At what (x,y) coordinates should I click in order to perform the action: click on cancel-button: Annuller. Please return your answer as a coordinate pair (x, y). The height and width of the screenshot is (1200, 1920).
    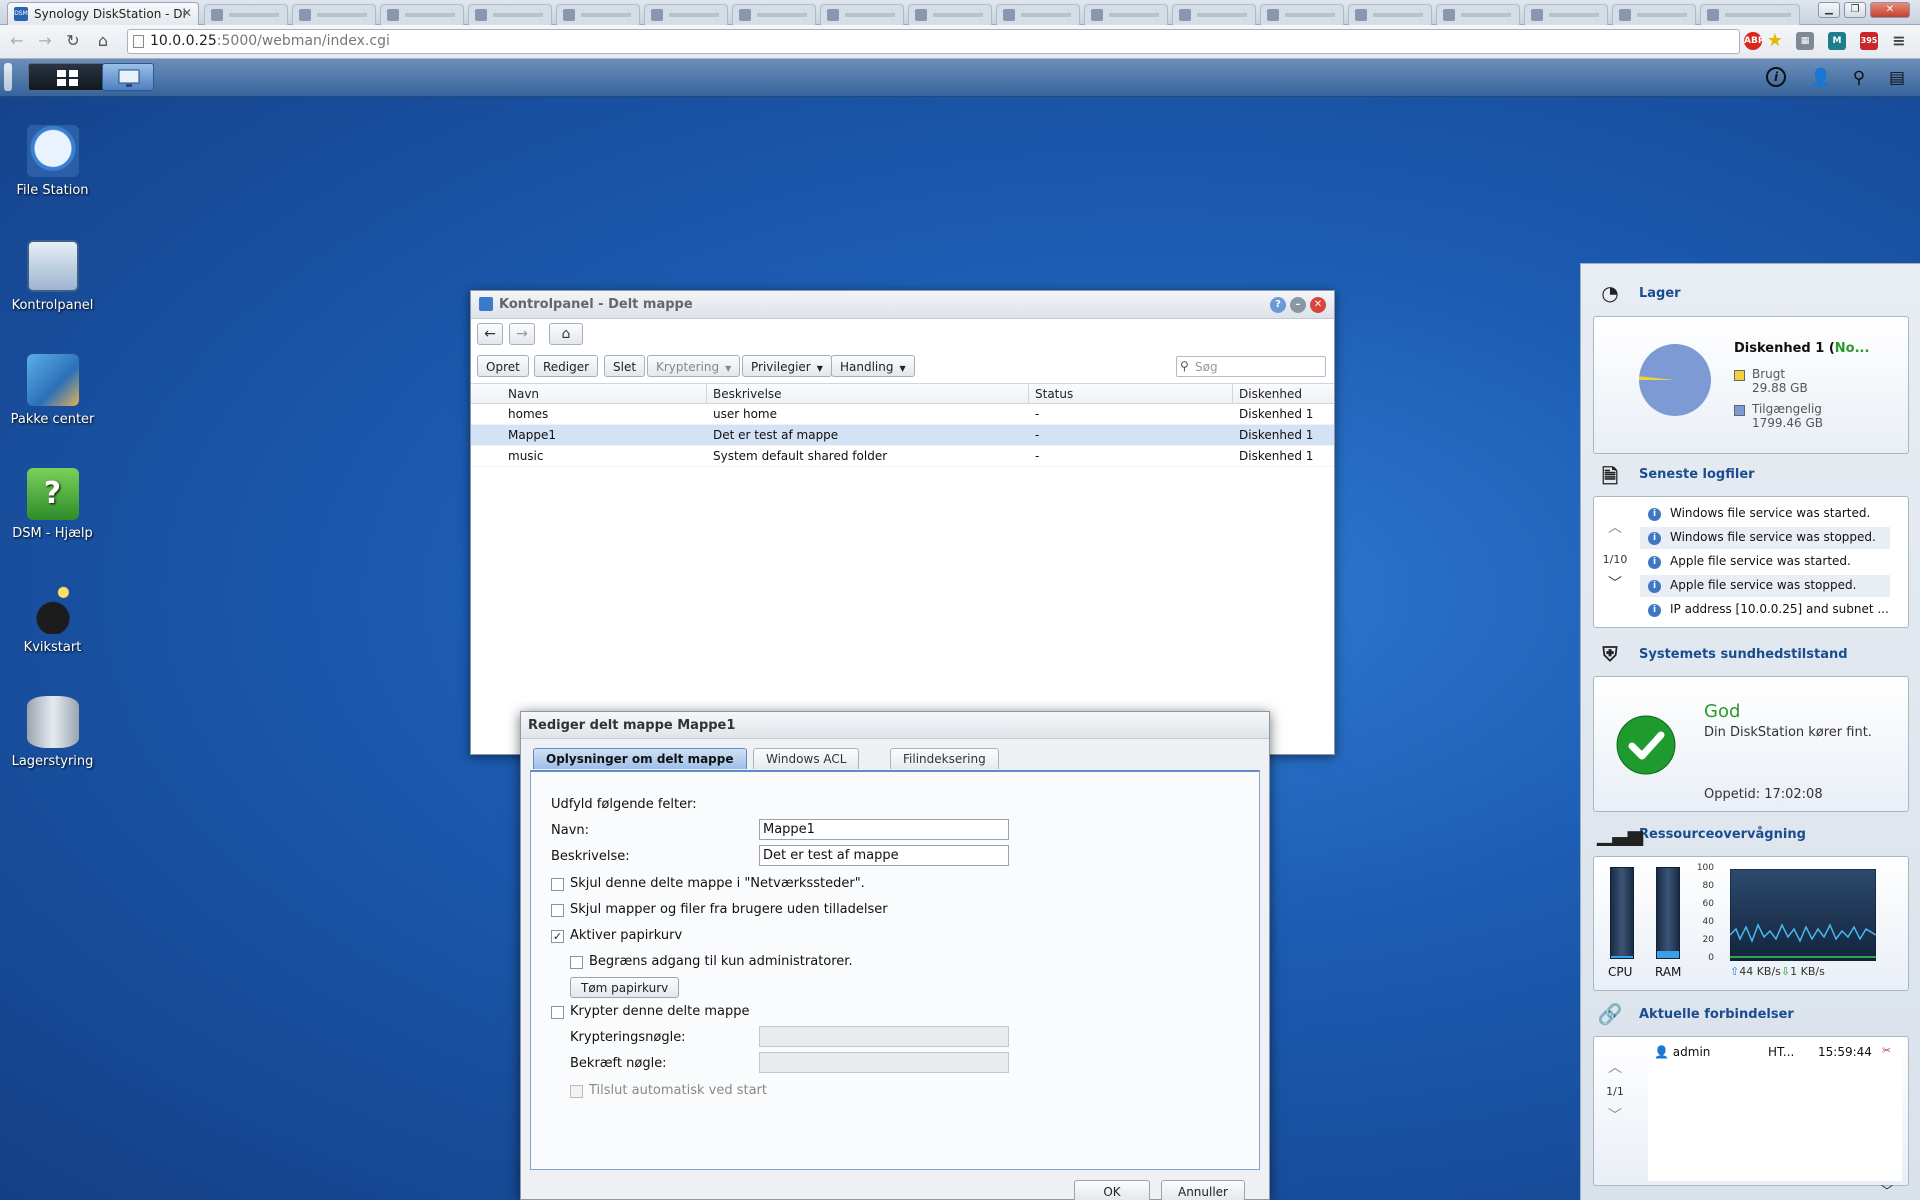
    Looking at the image, I should click on (1203, 1190).